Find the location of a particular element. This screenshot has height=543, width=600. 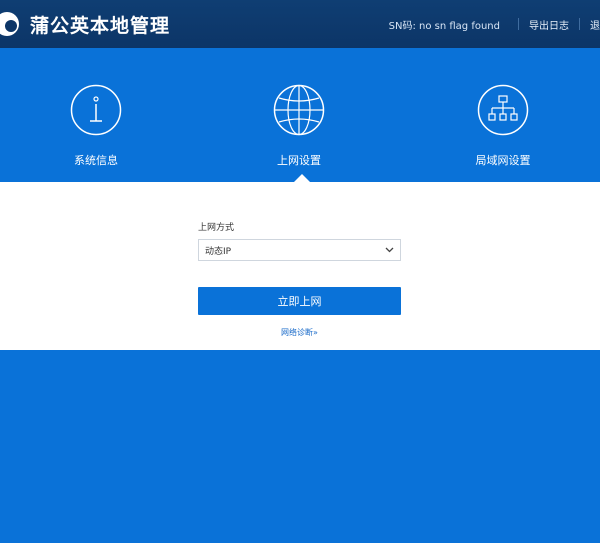

tab-system-info: 系统信息 is located at coordinates (96, 126).